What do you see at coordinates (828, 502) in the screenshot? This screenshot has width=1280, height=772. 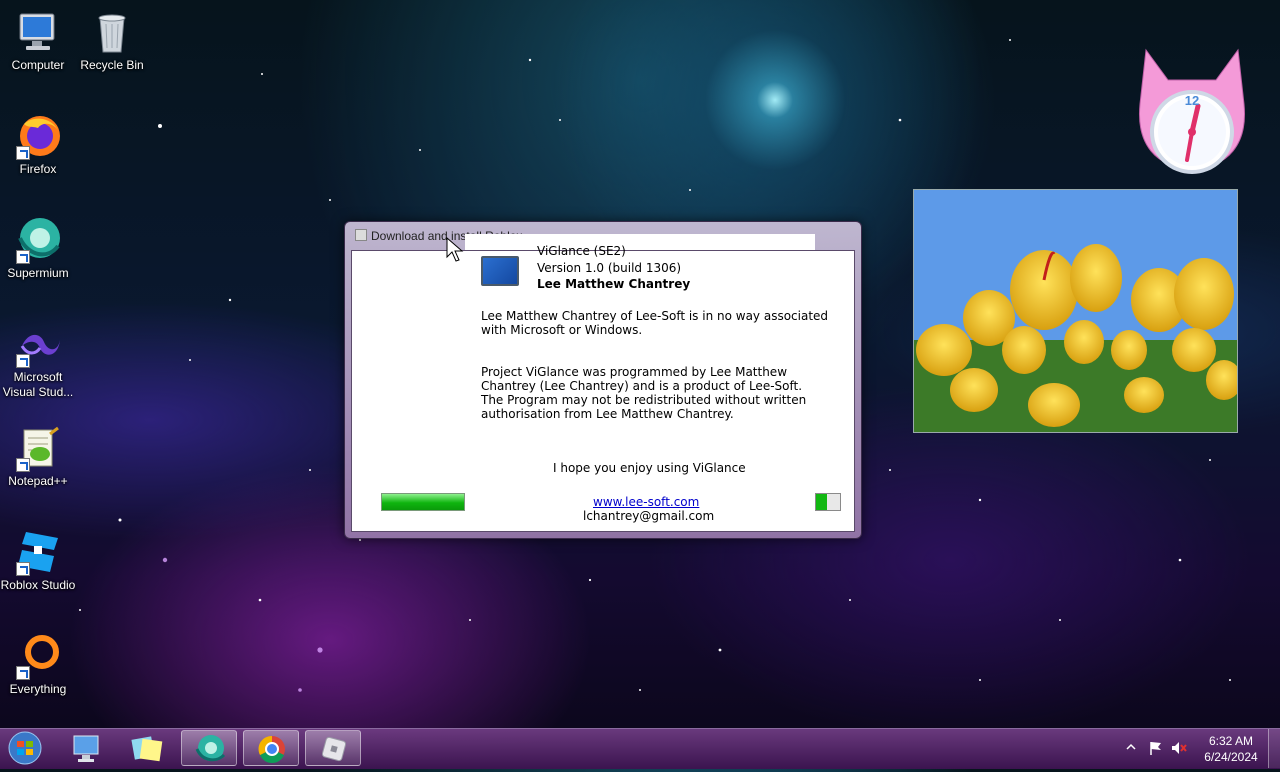 I see `progress-bar-right` at bounding box center [828, 502].